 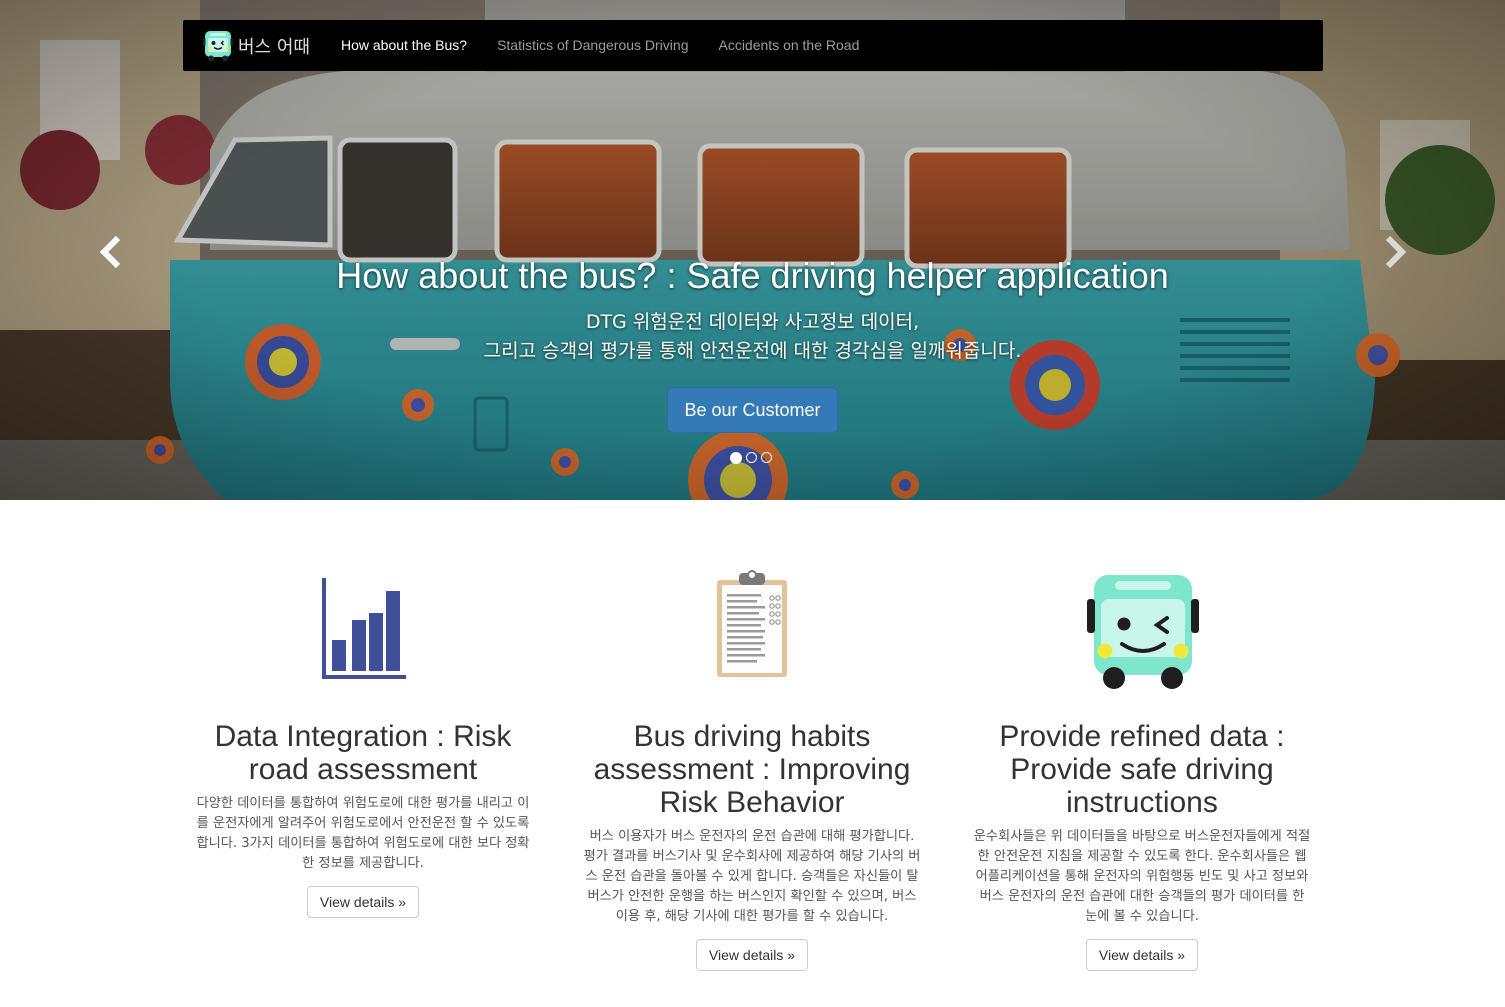 What do you see at coordinates (752, 623) in the screenshot?
I see `clipboard-icon` at bounding box center [752, 623].